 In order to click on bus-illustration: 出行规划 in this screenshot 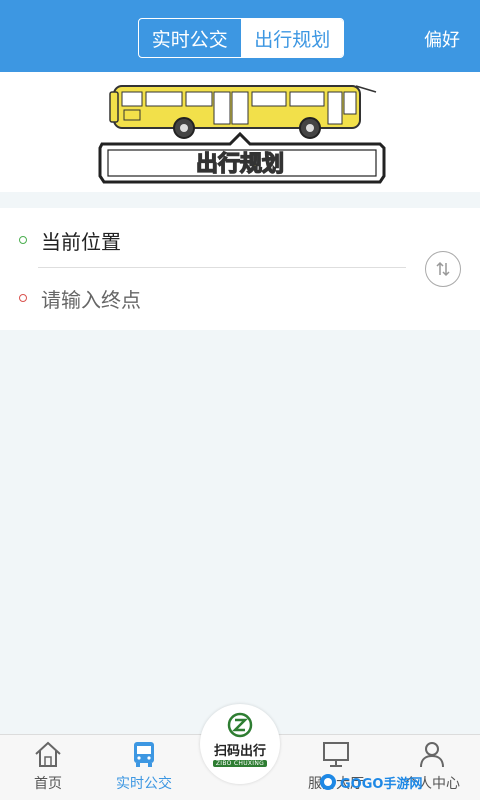, I will do `click(242, 134)`.